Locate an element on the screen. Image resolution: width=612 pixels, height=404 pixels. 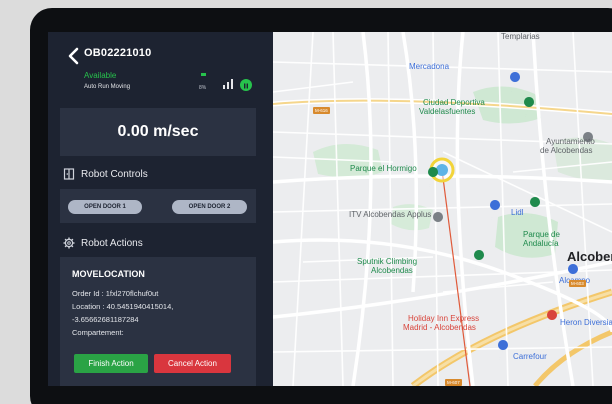
speed-value: 0.00 m/sec is located at coordinates (158, 131).